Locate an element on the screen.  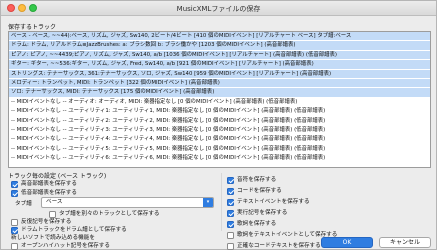
save-bass-checkbox-box is located at coordinates (14, 193).